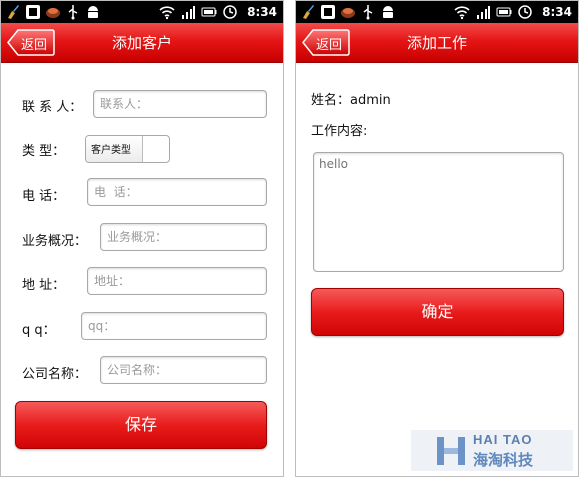  What do you see at coordinates (492, 450) in the screenshot?
I see `haitao-watermark: HAI TAO 海淘科技` at bounding box center [492, 450].